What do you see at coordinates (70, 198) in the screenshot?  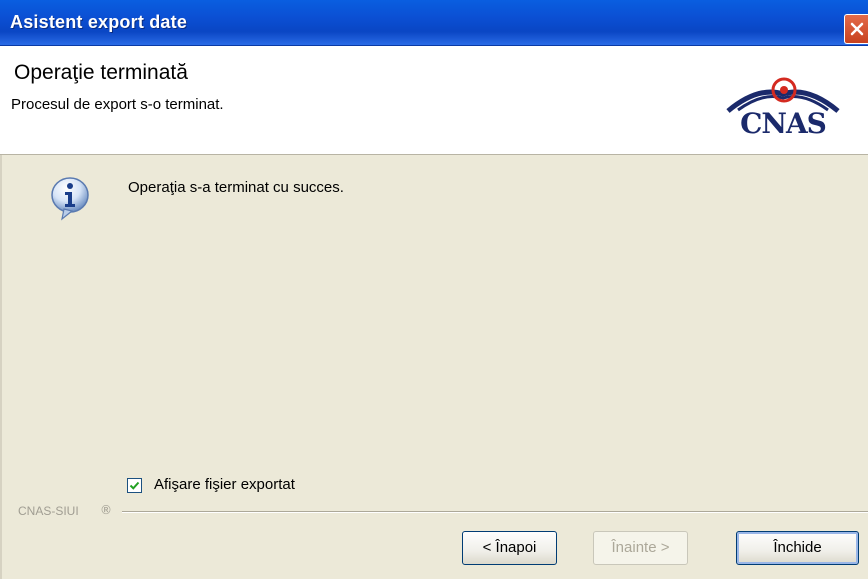 I see `info-icon` at bounding box center [70, 198].